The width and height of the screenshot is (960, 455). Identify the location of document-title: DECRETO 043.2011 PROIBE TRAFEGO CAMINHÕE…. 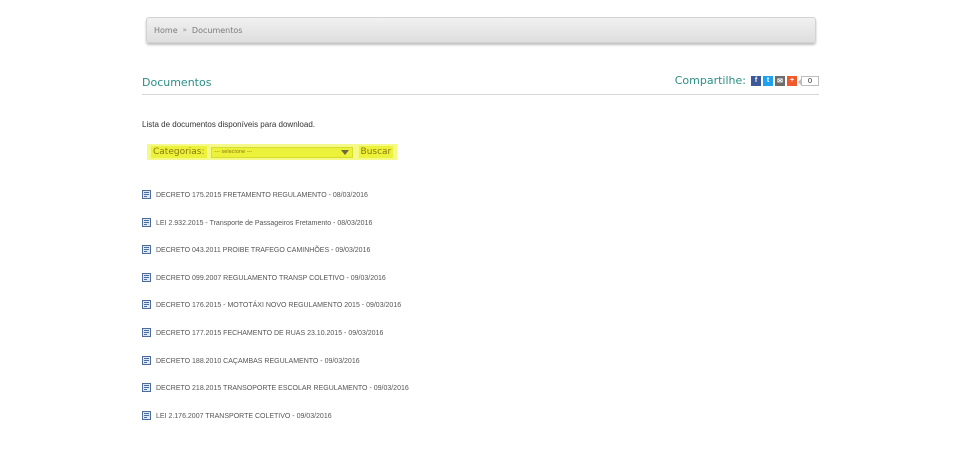
(263, 251).